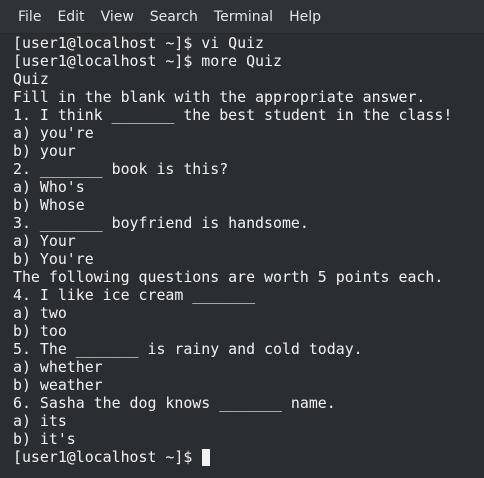  What do you see at coordinates (174, 403) in the screenshot?
I see `terminal-line: 6. Sasha the dog knows _______ name.` at bounding box center [174, 403].